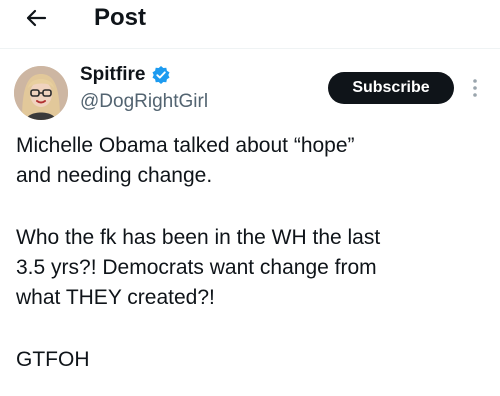 The height and width of the screenshot is (396, 500). What do you see at coordinates (112, 75) in the screenshot?
I see `author-display-name: Spitfire` at bounding box center [112, 75].